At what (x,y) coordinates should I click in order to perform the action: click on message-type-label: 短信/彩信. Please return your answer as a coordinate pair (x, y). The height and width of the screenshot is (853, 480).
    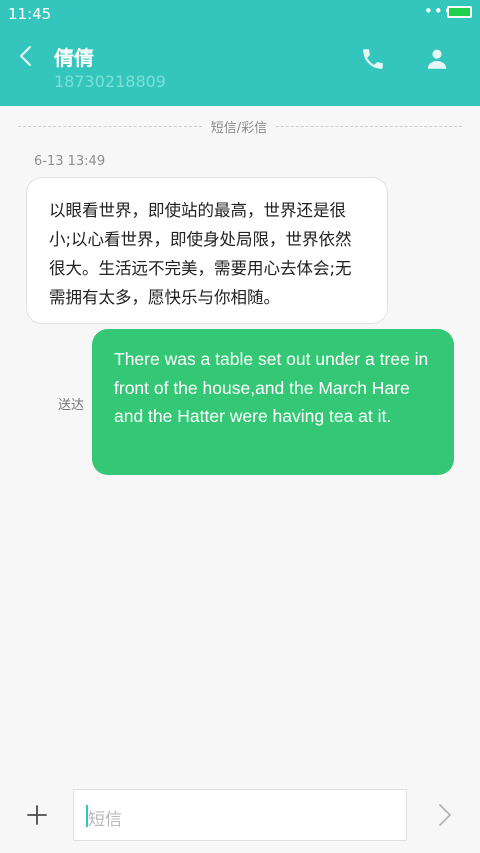
    Looking at the image, I should click on (239, 128).